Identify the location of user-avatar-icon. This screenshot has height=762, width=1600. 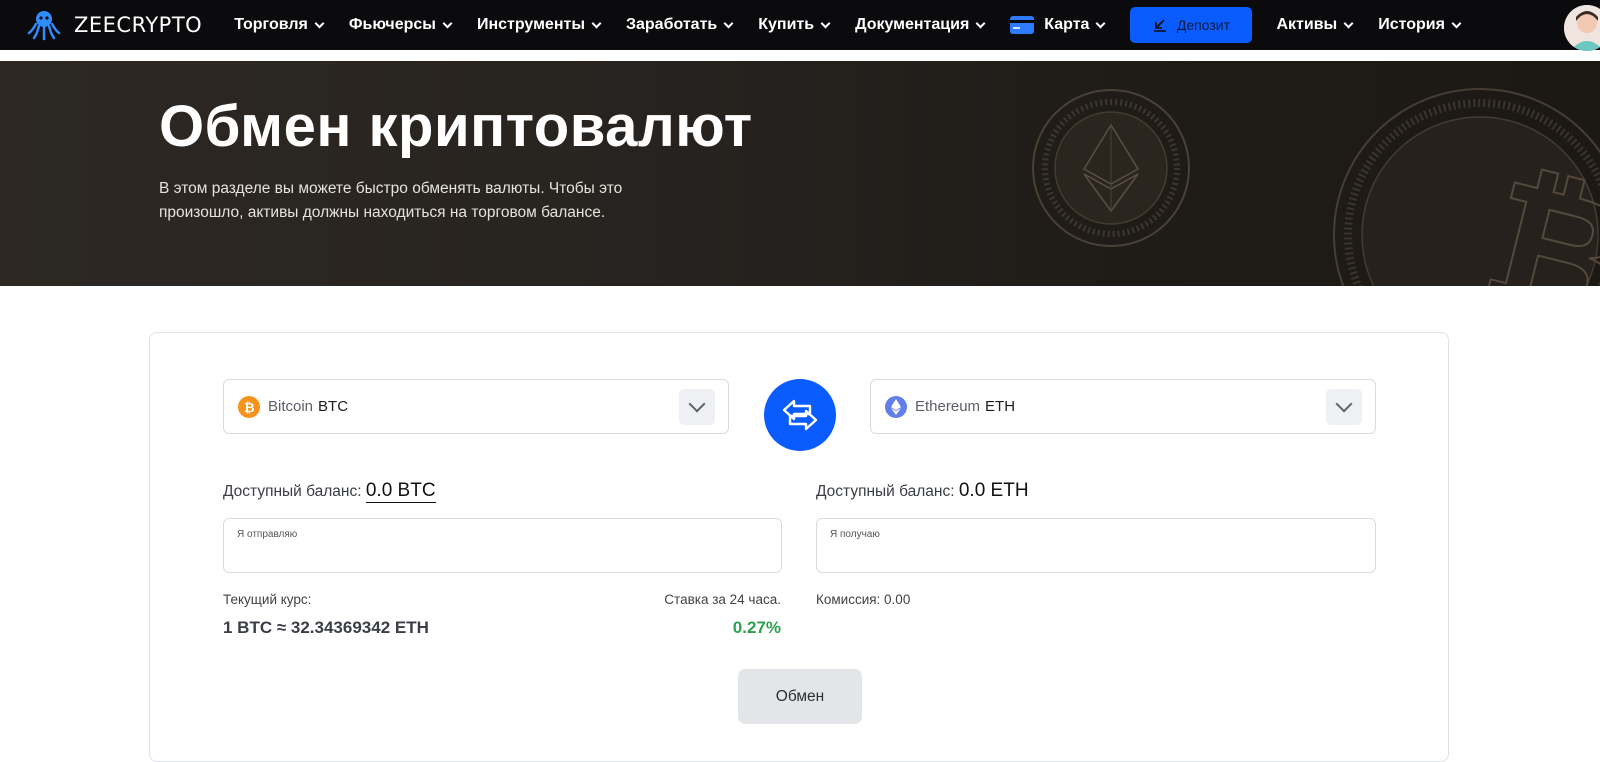
(1582, 28).